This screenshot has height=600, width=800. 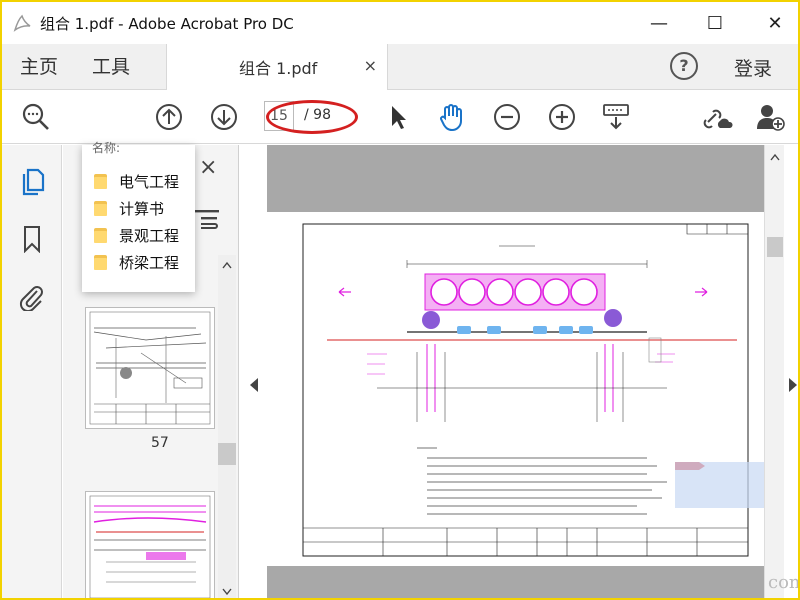 What do you see at coordinates (562, 117) in the screenshot?
I see `zoom-in-icon` at bounding box center [562, 117].